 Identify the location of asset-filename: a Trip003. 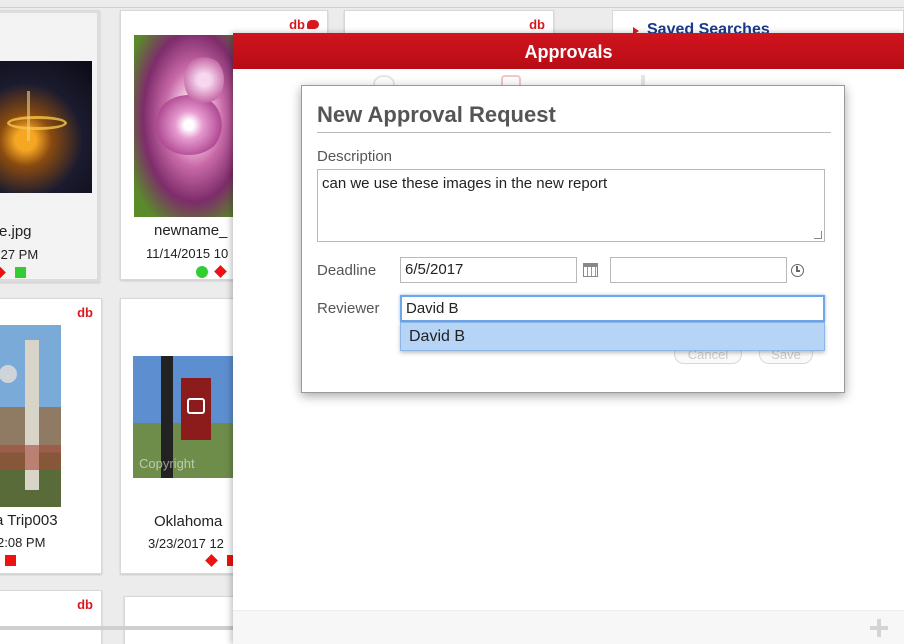
(29, 520).